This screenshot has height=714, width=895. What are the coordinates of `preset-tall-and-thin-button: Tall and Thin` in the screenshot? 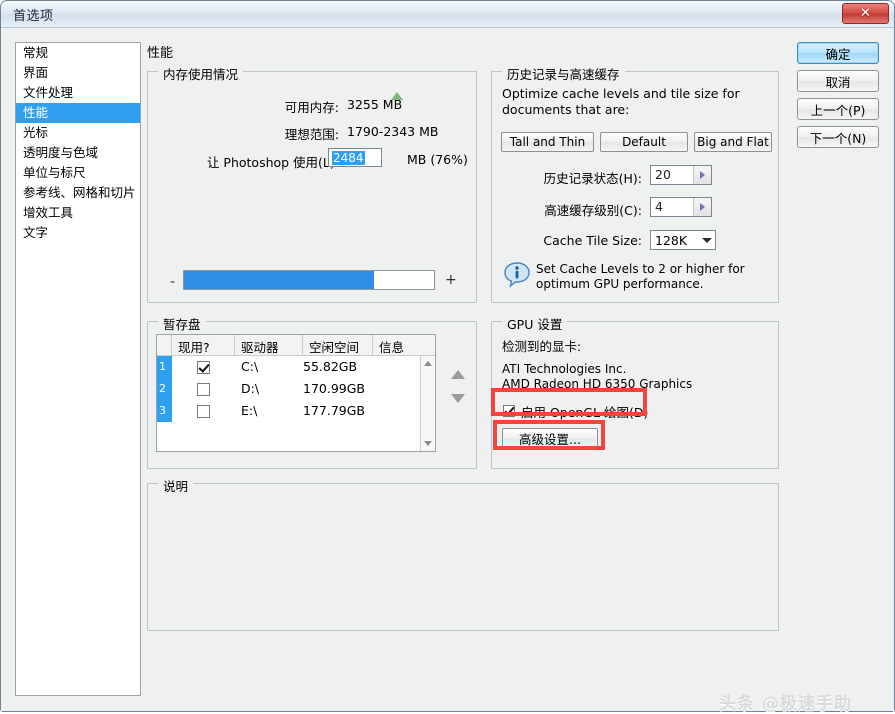 It's located at (547, 142).